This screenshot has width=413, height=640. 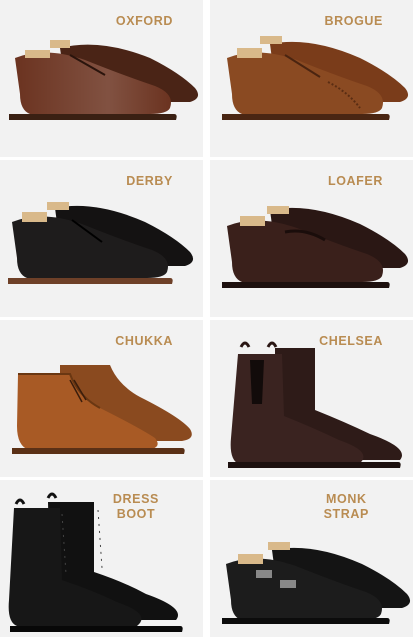 What do you see at coordinates (355, 181) in the screenshot?
I see `style-label: LOAFER` at bounding box center [355, 181].